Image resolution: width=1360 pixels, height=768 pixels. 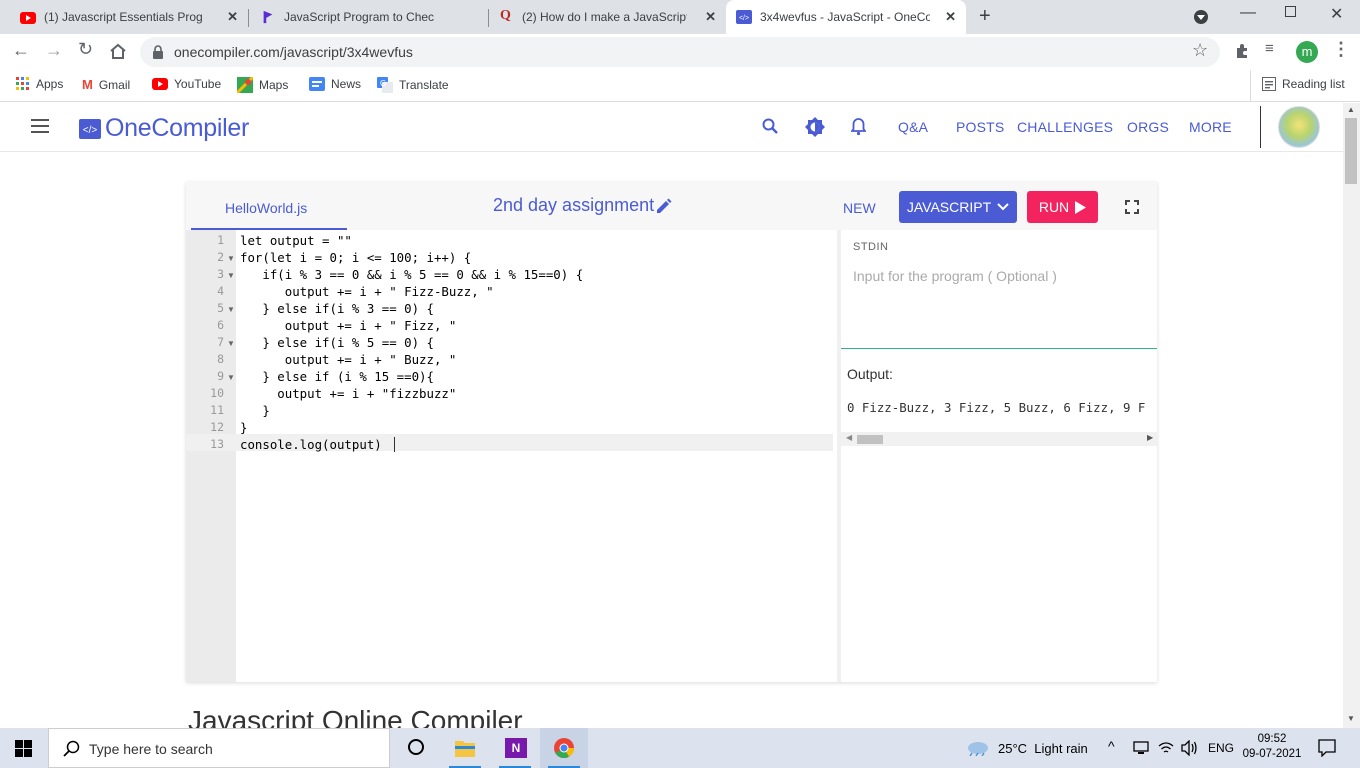 I want to click on scroll-down-arrow-icon: ▼, so click(x=1351, y=718).